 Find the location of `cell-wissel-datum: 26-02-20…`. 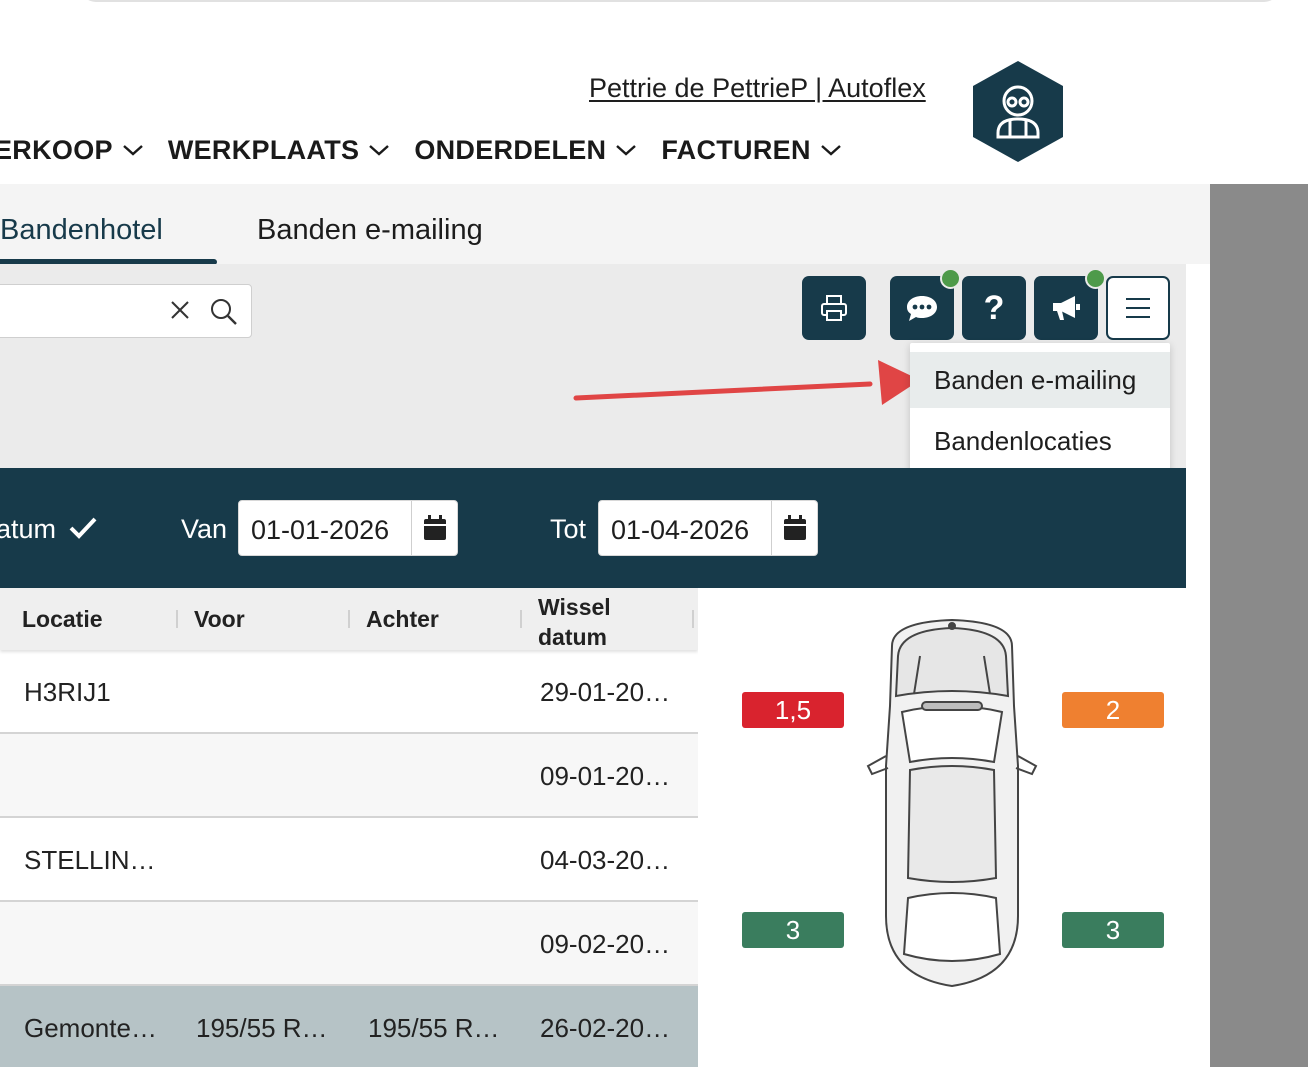

cell-wissel-datum: 26-02-20… is located at coordinates (605, 1028).